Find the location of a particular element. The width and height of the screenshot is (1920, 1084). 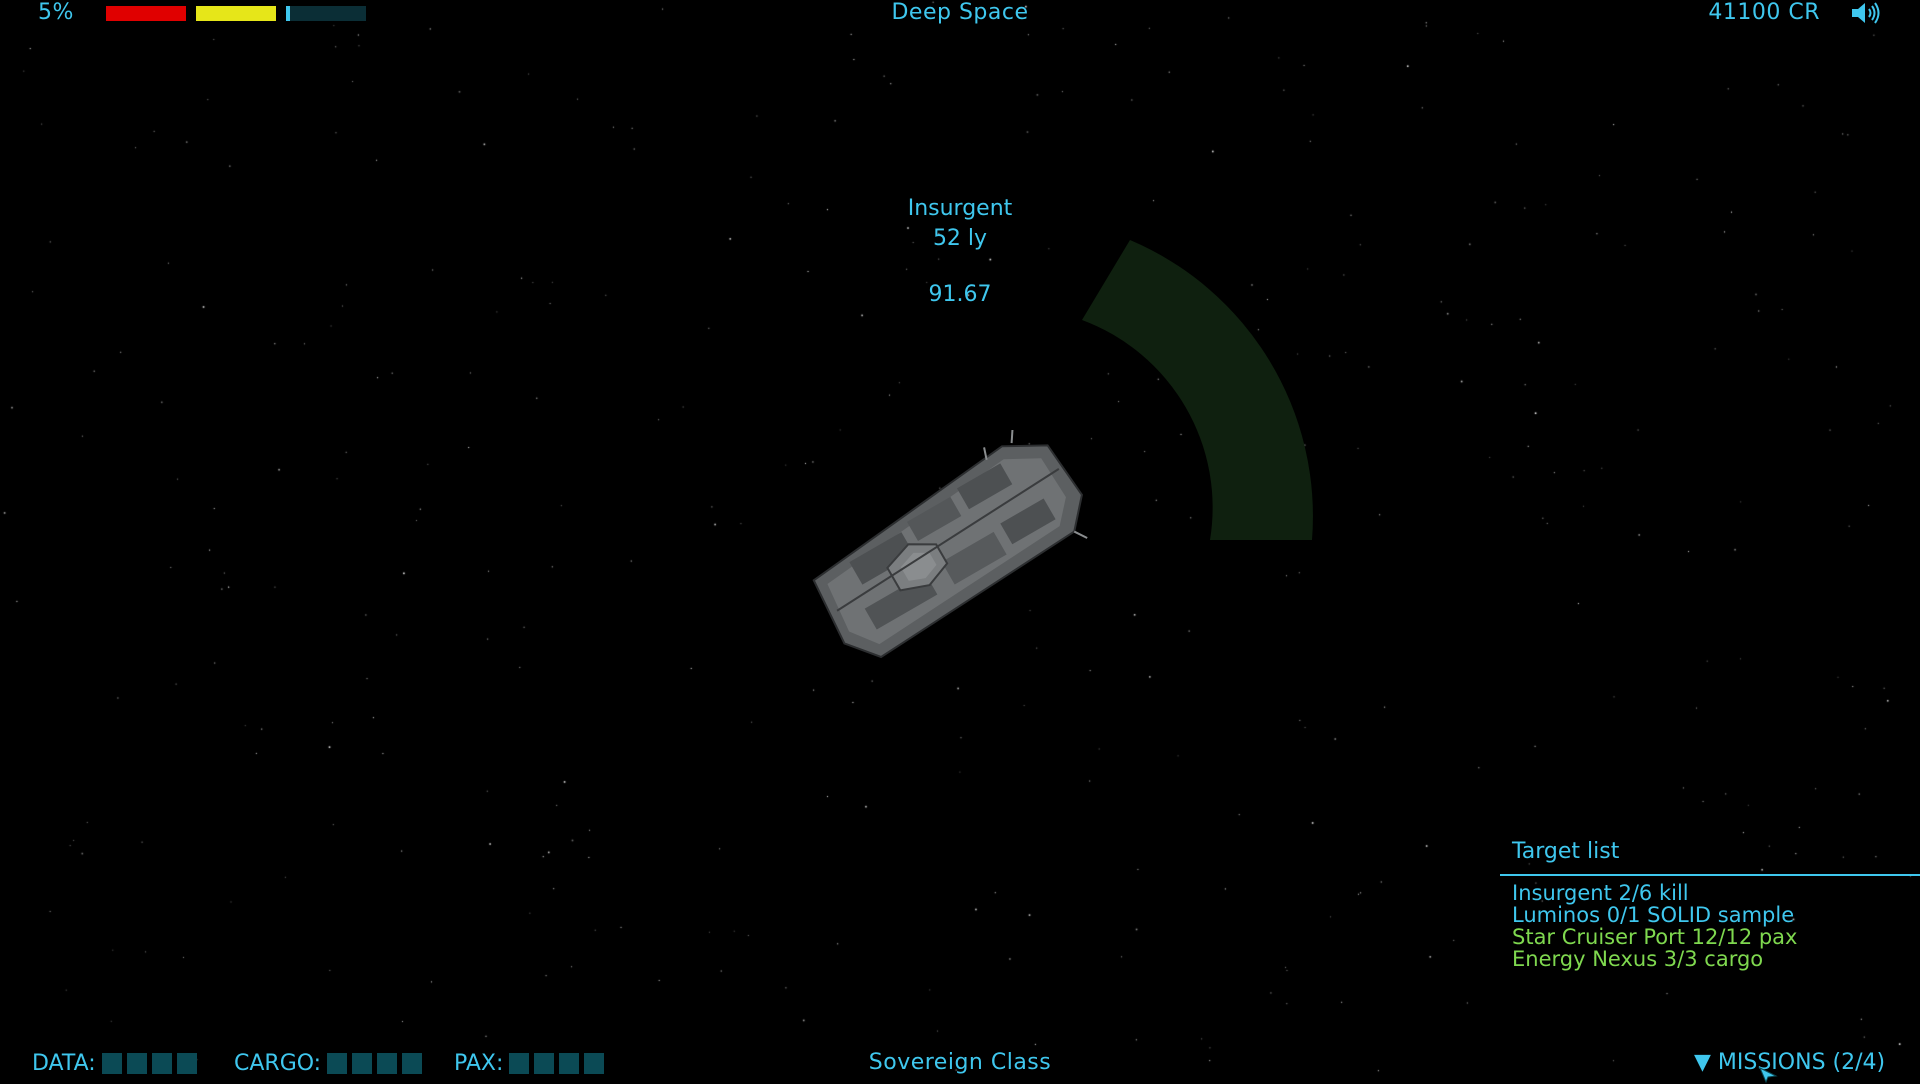

target-readout: Insurgent 52 ly 91.67 is located at coordinates (960, 252).